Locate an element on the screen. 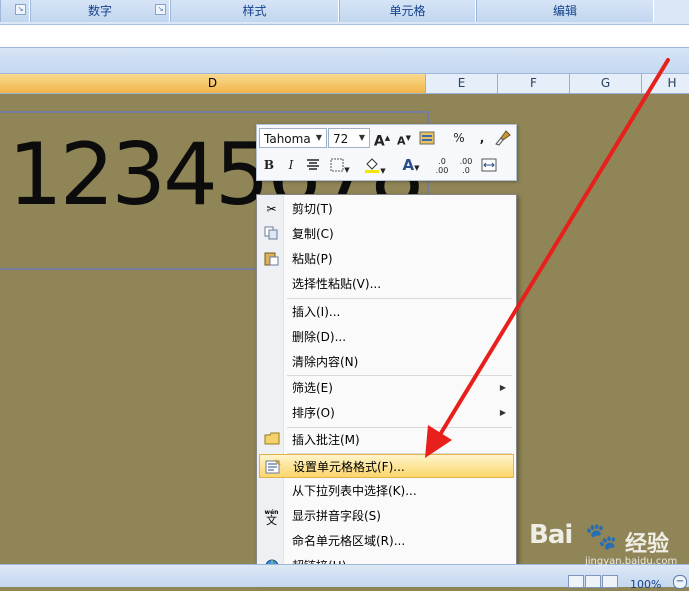 The image size is (689, 591). merge-cells-icon is located at coordinates (489, 165).